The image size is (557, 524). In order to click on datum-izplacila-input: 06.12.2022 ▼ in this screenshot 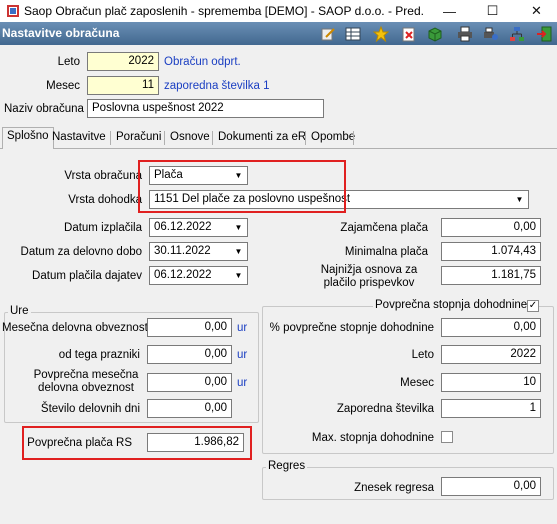, I will do `click(198, 227)`.